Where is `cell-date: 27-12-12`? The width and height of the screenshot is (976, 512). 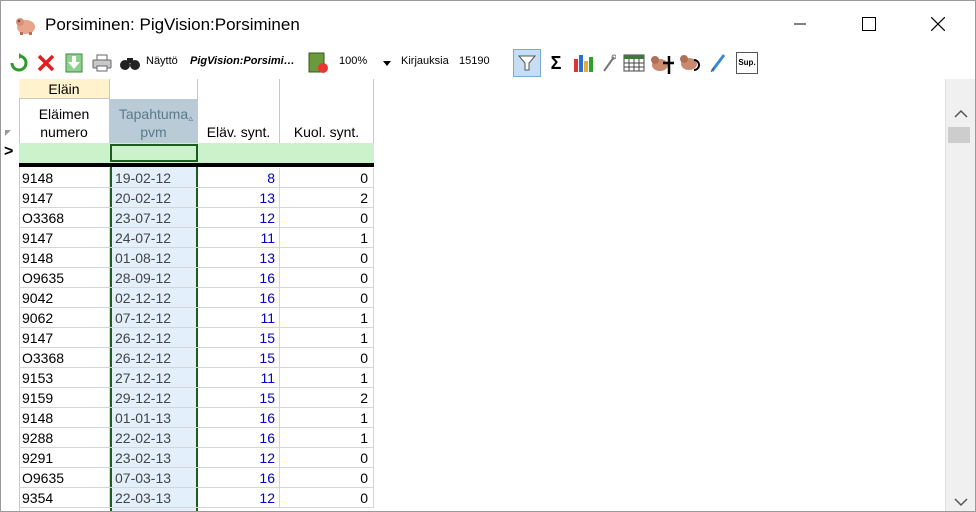
cell-date: 27-12-12 is located at coordinates (154, 378).